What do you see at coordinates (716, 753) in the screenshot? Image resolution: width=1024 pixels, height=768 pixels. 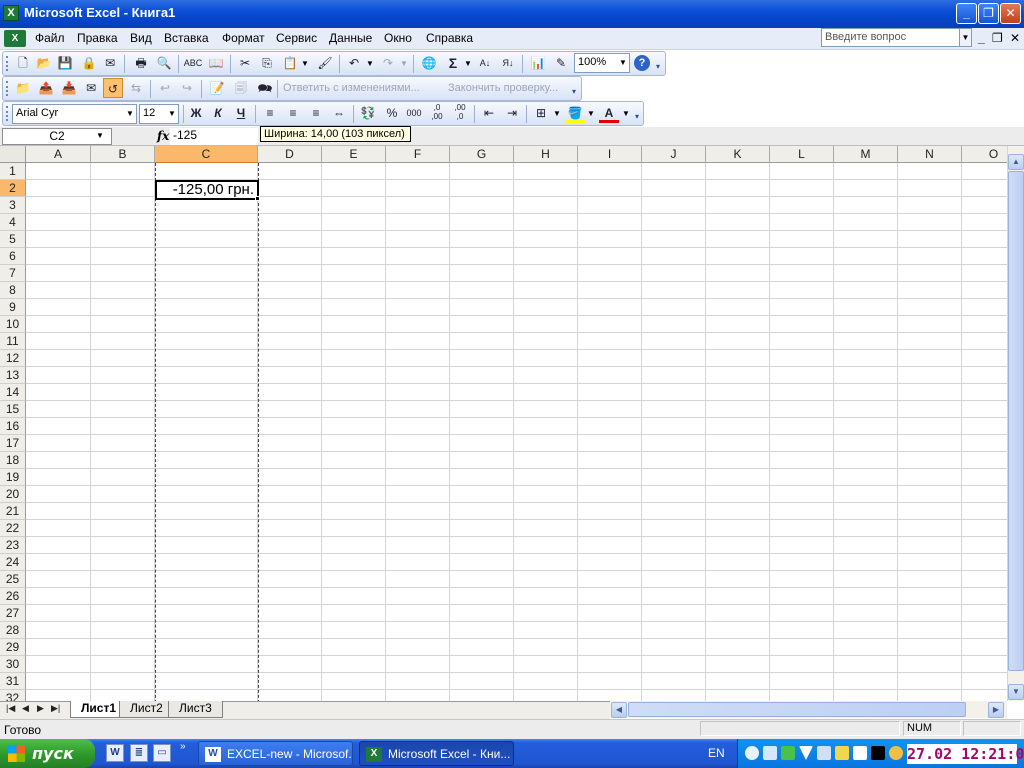 I see `language-indicator: EN` at bounding box center [716, 753].